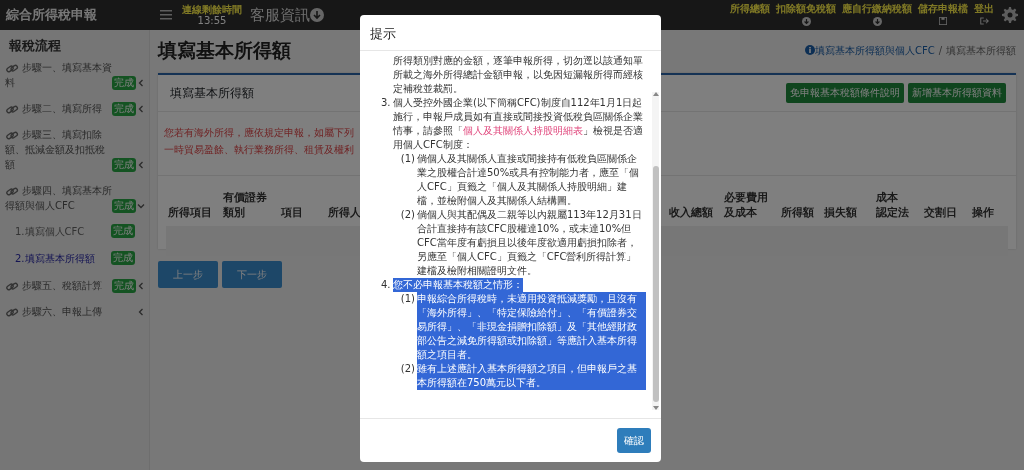 The height and width of the screenshot is (470, 1024). I want to click on scroll-down-icon, so click(655, 408).